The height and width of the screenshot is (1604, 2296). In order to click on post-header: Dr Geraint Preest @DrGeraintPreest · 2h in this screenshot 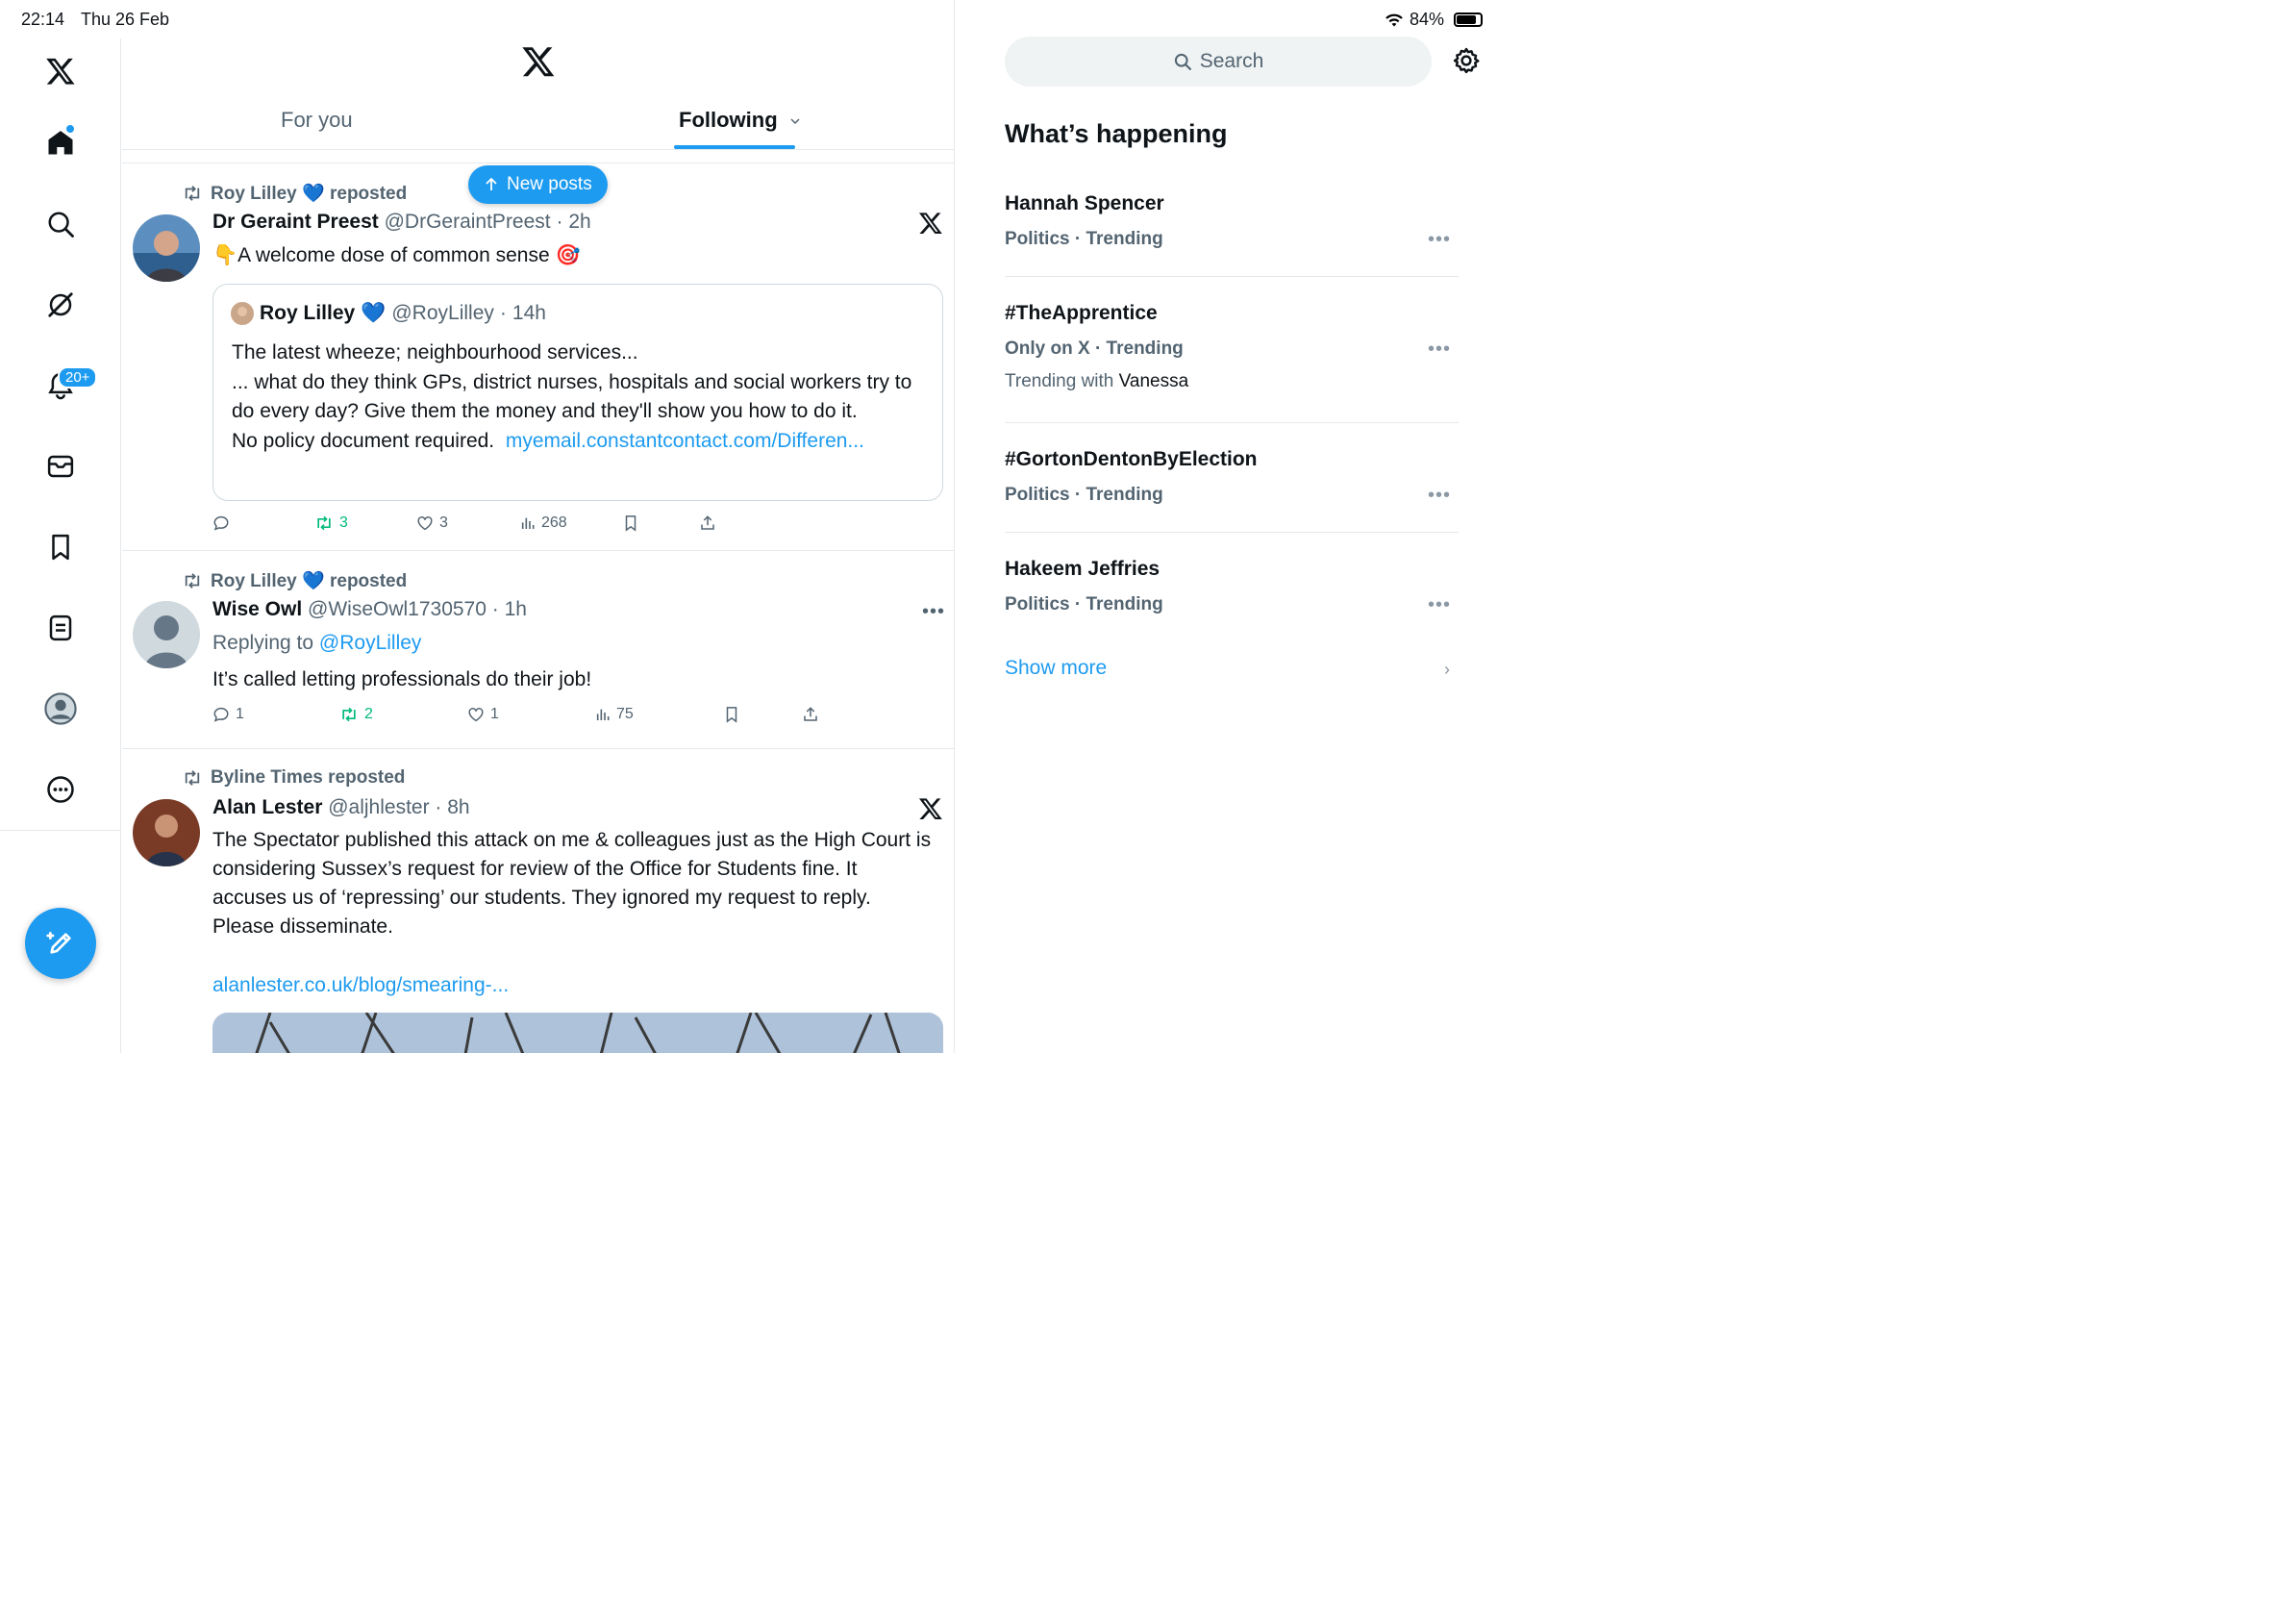, I will do `click(401, 222)`.